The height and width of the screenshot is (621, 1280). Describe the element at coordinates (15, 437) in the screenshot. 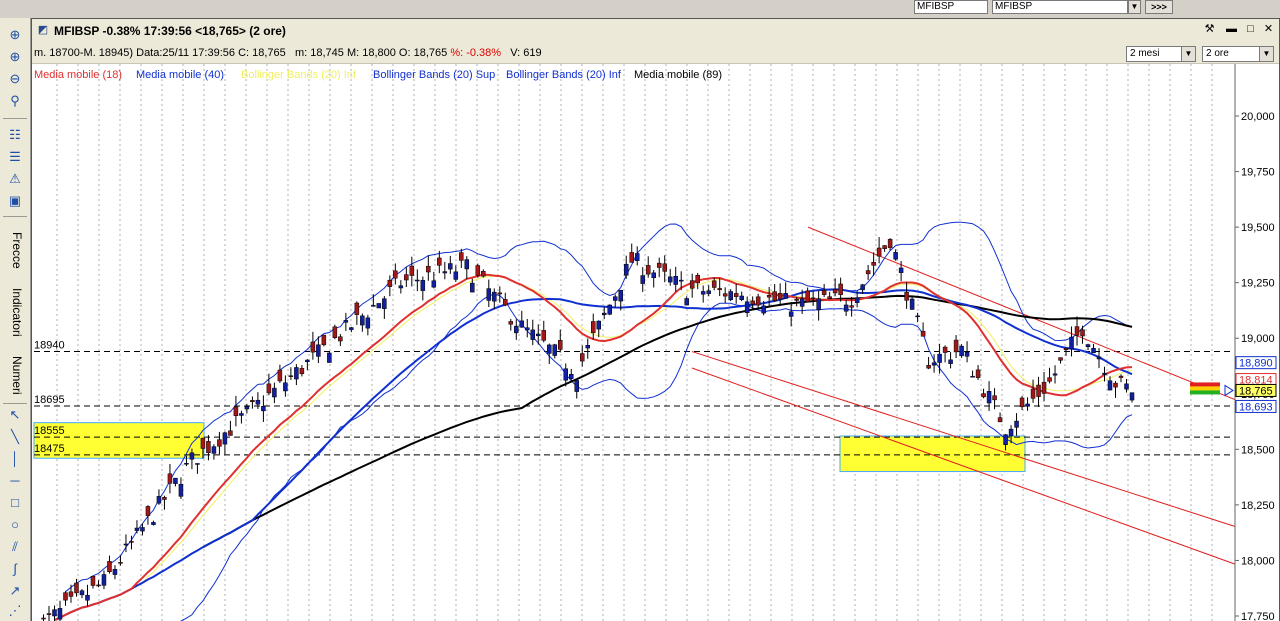

I see `line-tool-icon: ╲` at that location.